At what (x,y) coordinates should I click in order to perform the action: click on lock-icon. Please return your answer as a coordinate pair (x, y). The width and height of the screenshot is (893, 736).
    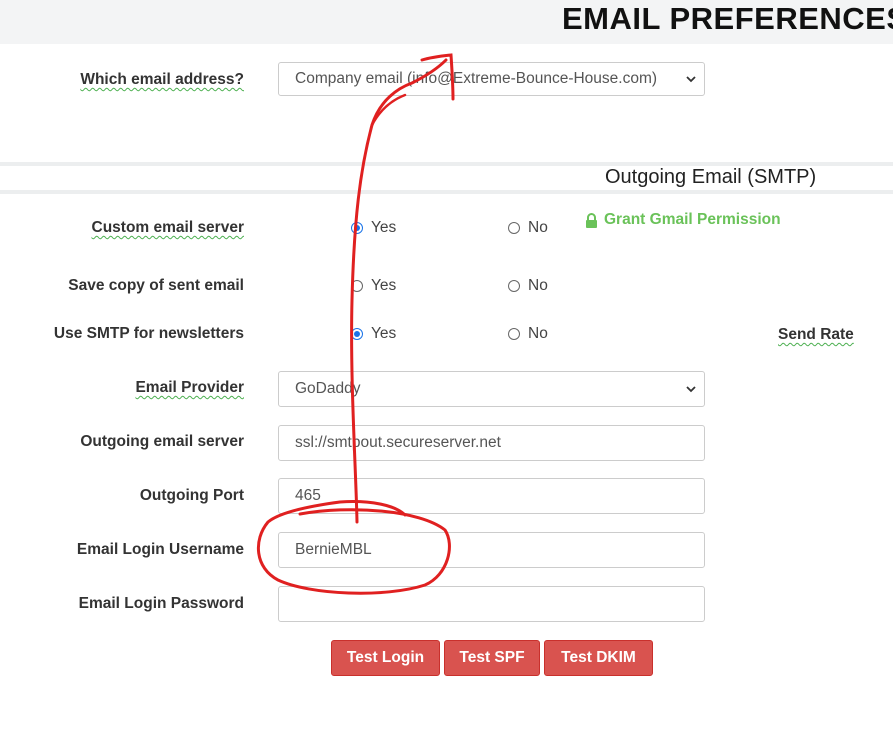
    Looking at the image, I should click on (591, 220).